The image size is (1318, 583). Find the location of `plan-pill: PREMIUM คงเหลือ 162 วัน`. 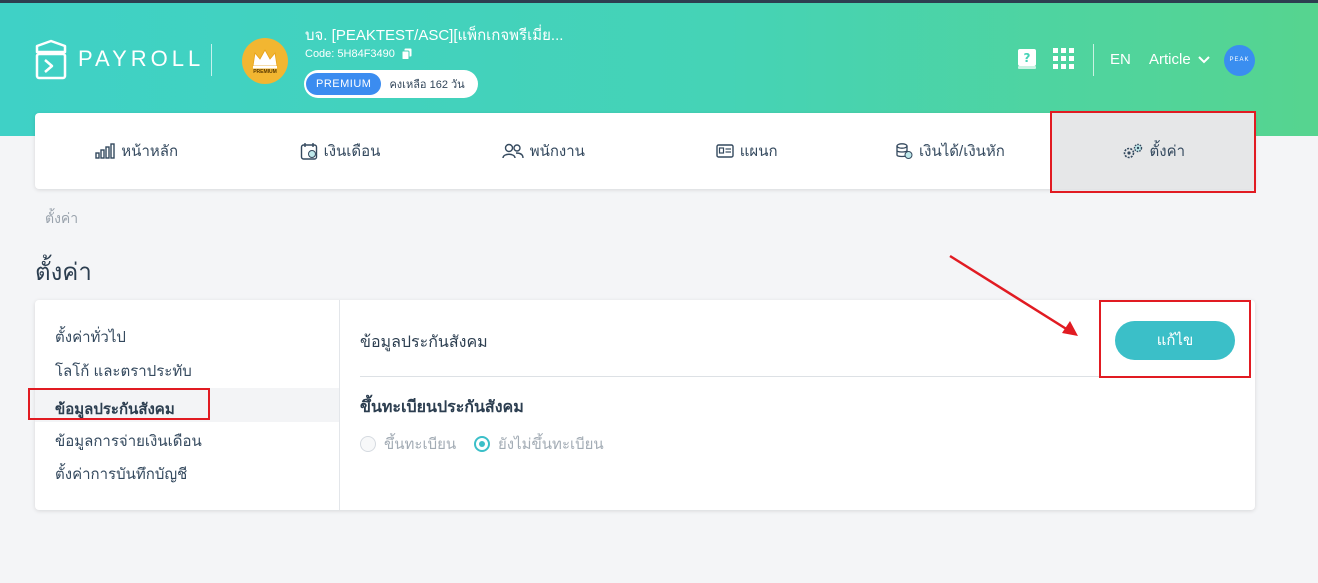

plan-pill: PREMIUM คงเหลือ 162 วัน is located at coordinates (391, 84).